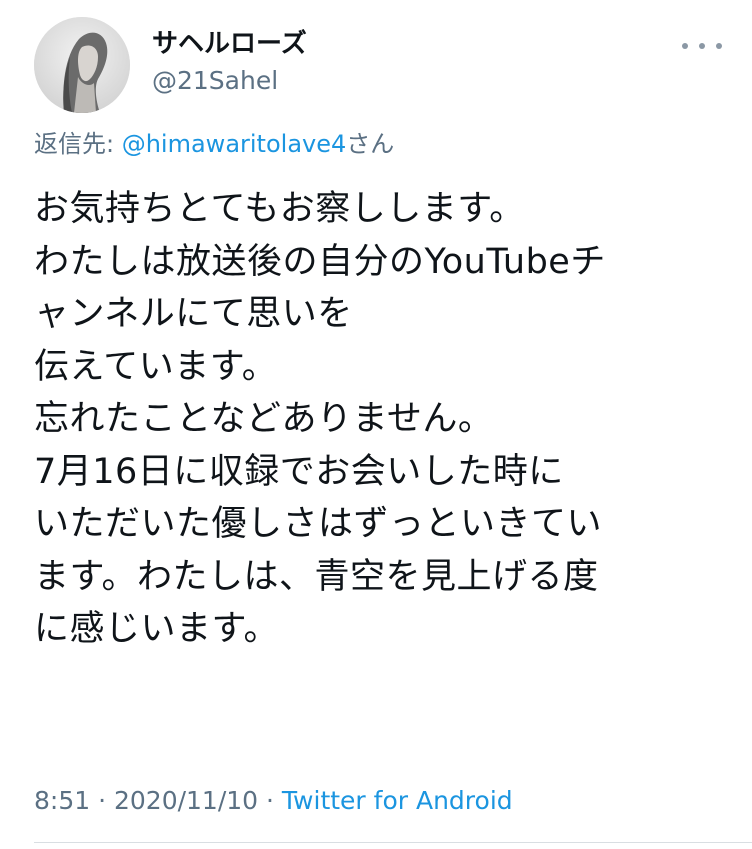 The image size is (752, 849). I want to click on profile-avatar-icon, so click(82, 65).